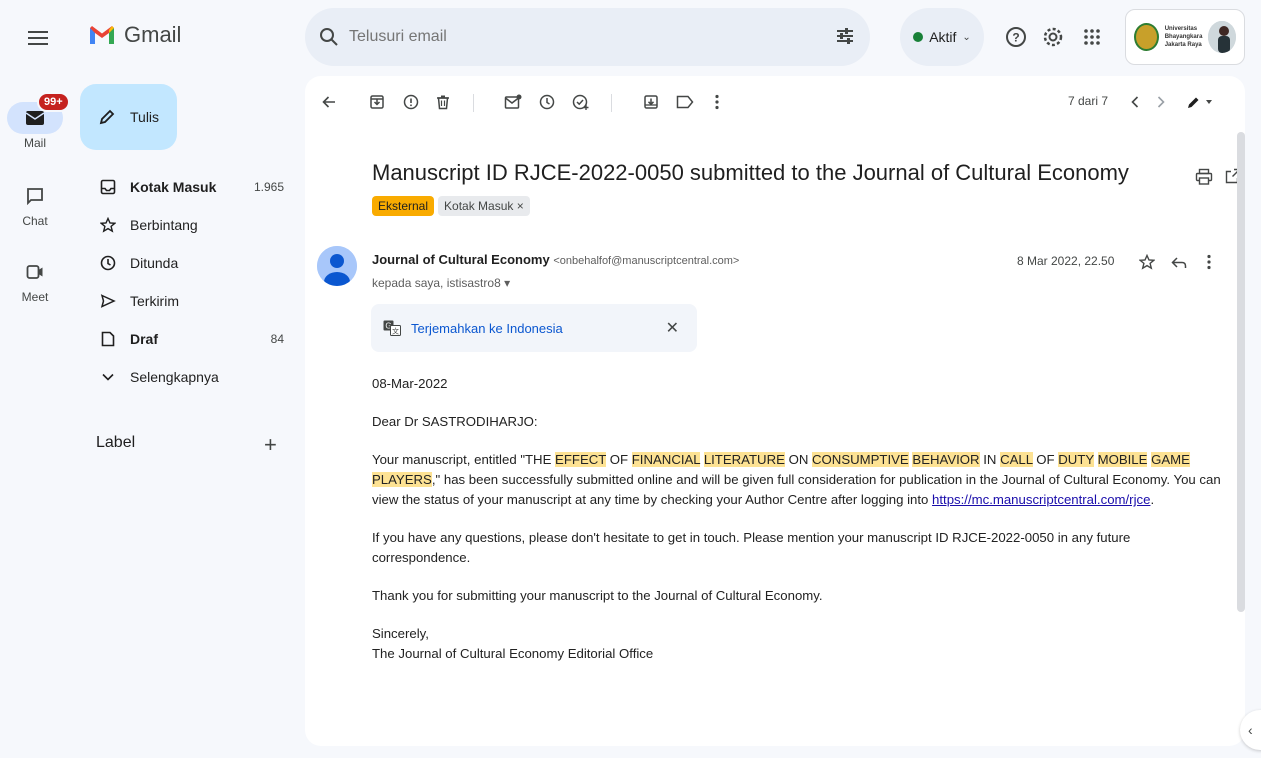 The image size is (1261, 758). Describe the element at coordinates (1092, 37) in the screenshot. I see `apps-grid-icon` at that location.